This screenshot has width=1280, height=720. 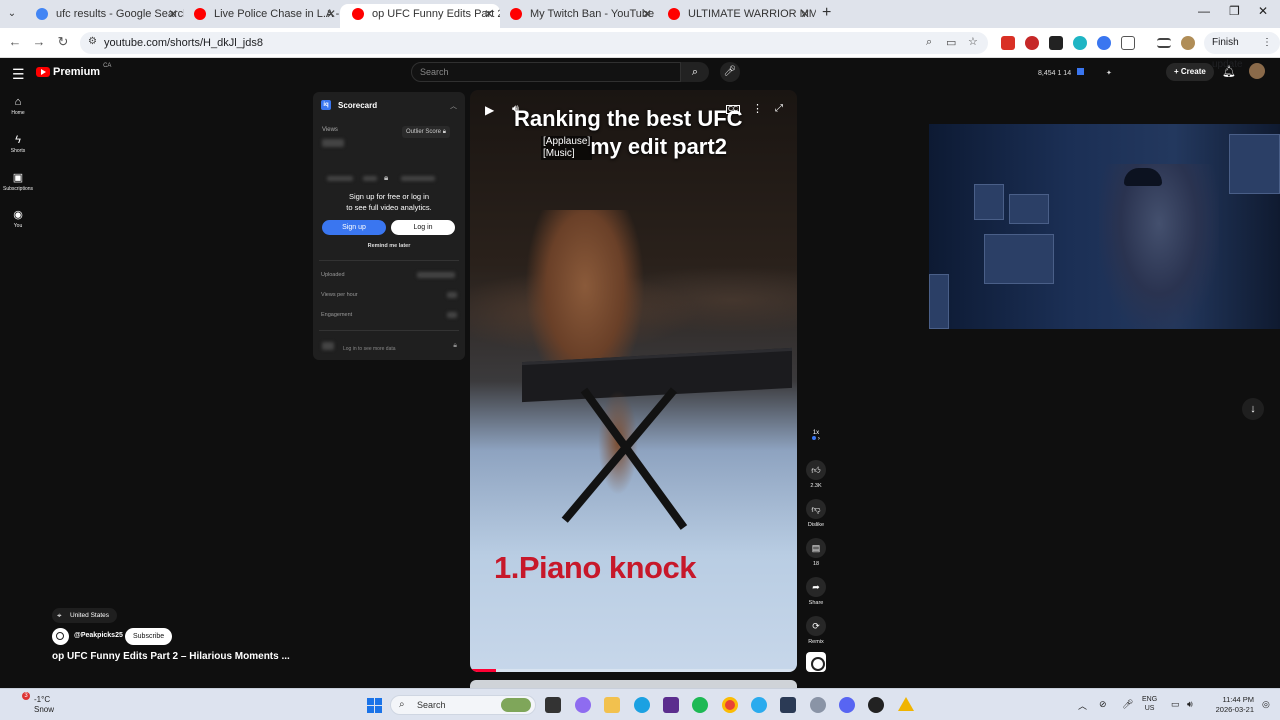 I want to click on more-options-icon: ⋮, so click(x=757, y=108).